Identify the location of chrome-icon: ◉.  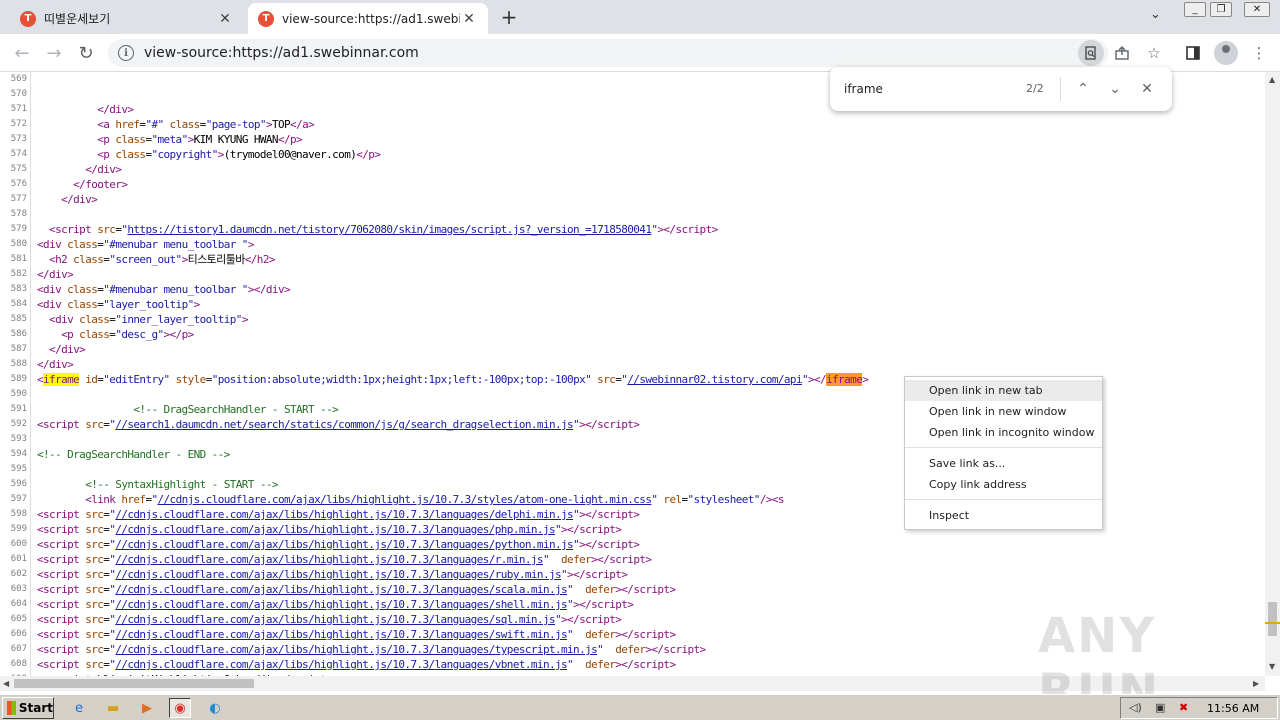
(180, 708).